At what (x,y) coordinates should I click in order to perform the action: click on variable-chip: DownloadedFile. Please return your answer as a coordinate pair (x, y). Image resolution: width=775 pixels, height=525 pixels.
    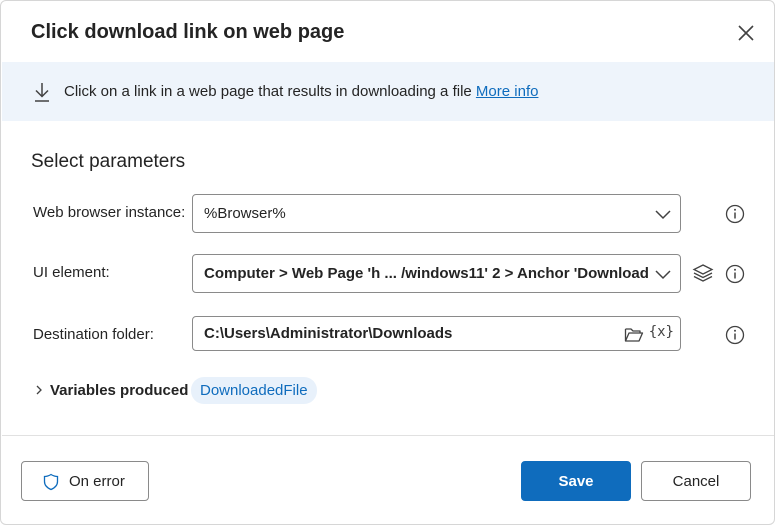
    Looking at the image, I should click on (254, 390).